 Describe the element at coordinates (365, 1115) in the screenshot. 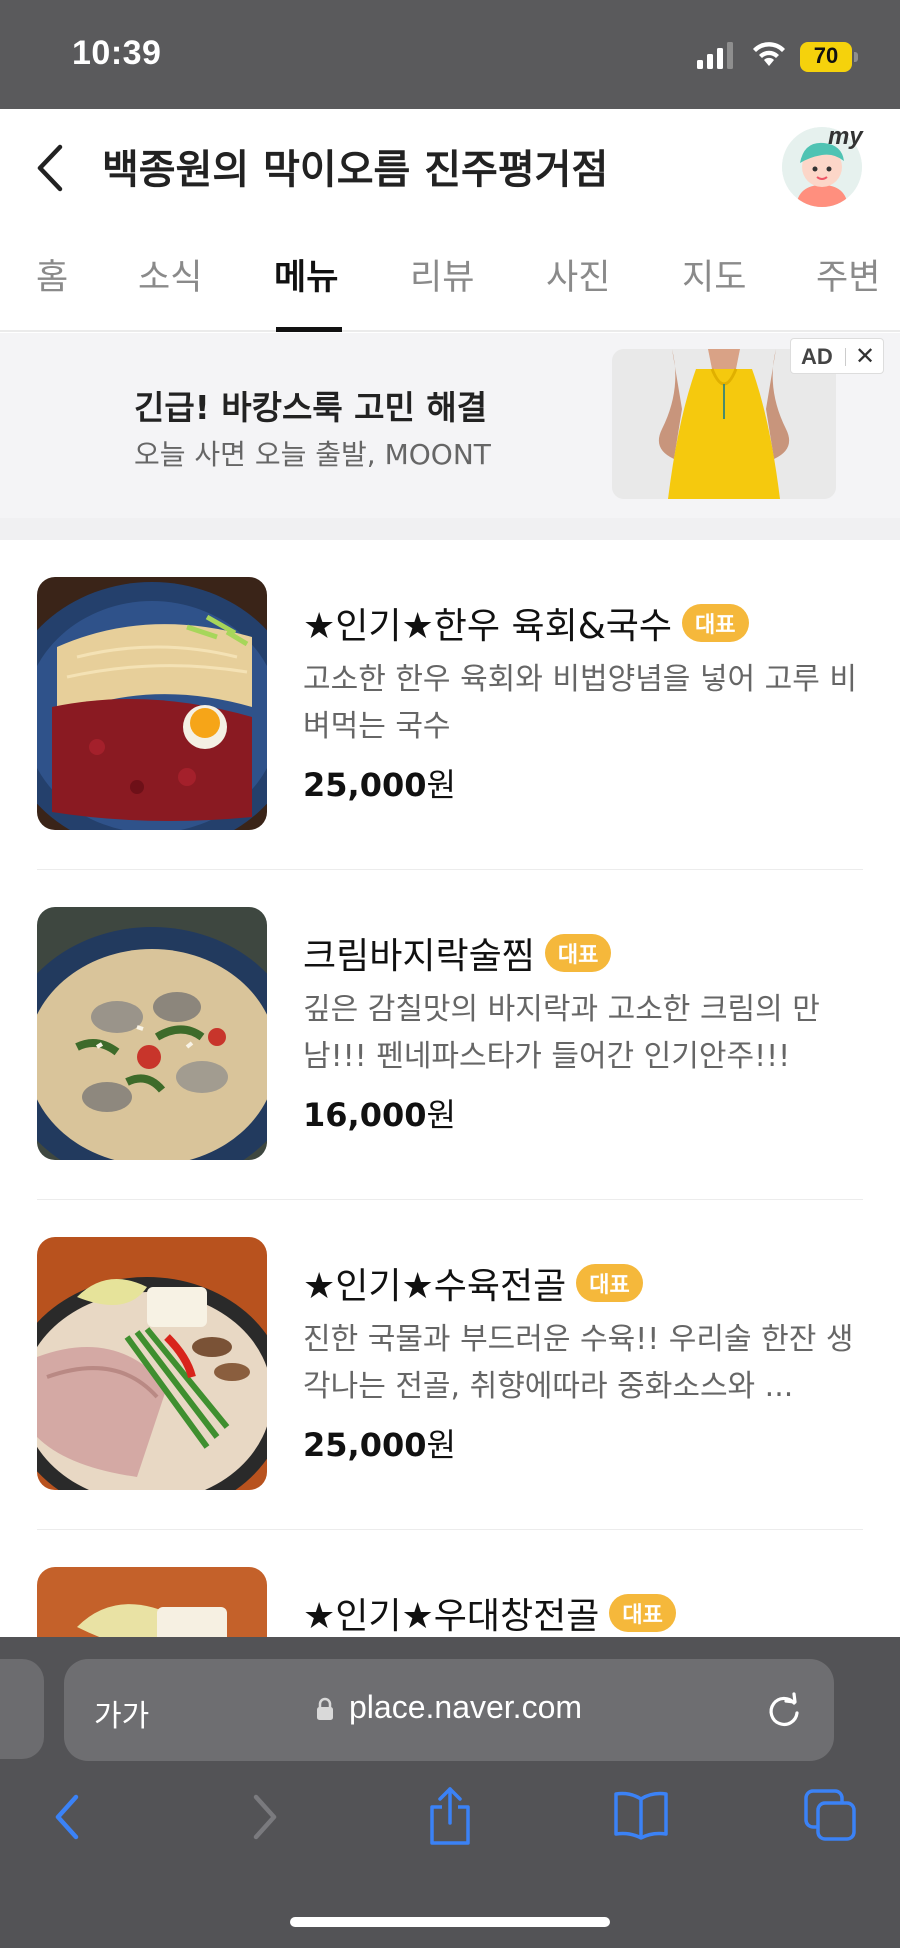

I see `price-number: 16,000` at that location.